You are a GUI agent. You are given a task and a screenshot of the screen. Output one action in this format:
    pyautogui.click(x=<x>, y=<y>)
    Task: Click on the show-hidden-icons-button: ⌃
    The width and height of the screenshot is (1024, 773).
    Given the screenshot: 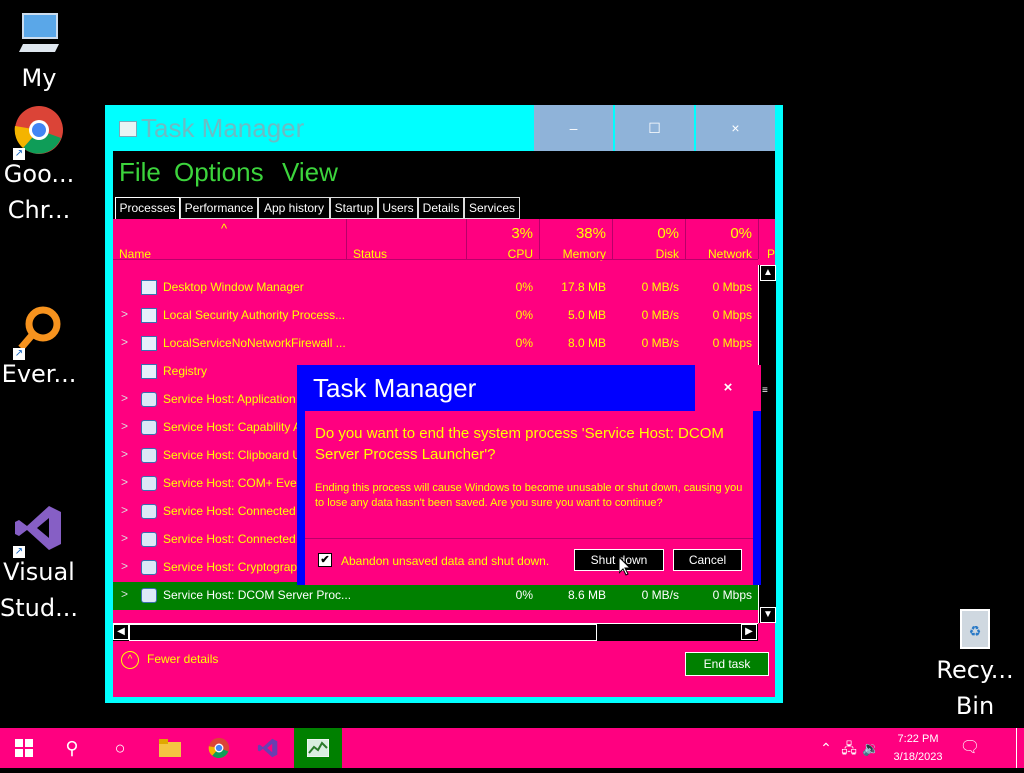 What is the action you would take?
    pyautogui.click(x=826, y=748)
    